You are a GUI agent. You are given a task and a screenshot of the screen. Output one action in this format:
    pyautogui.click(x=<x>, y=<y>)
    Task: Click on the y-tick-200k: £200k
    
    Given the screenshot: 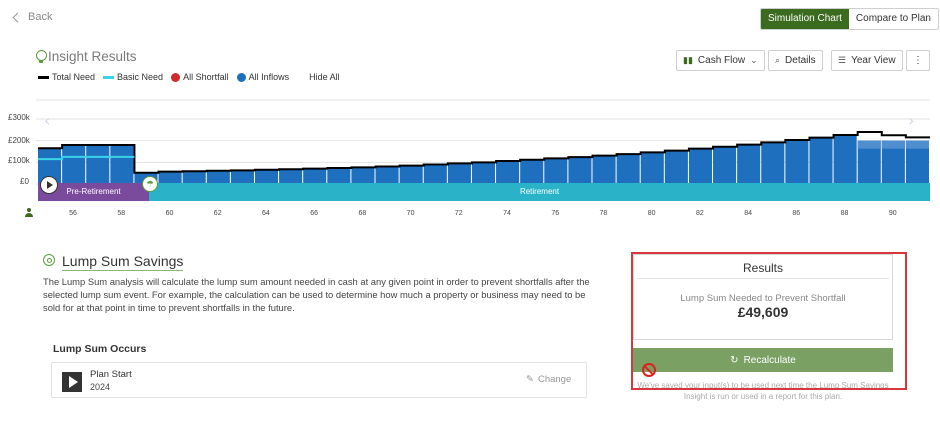 What is the action you would take?
    pyautogui.click(x=19, y=140)
    